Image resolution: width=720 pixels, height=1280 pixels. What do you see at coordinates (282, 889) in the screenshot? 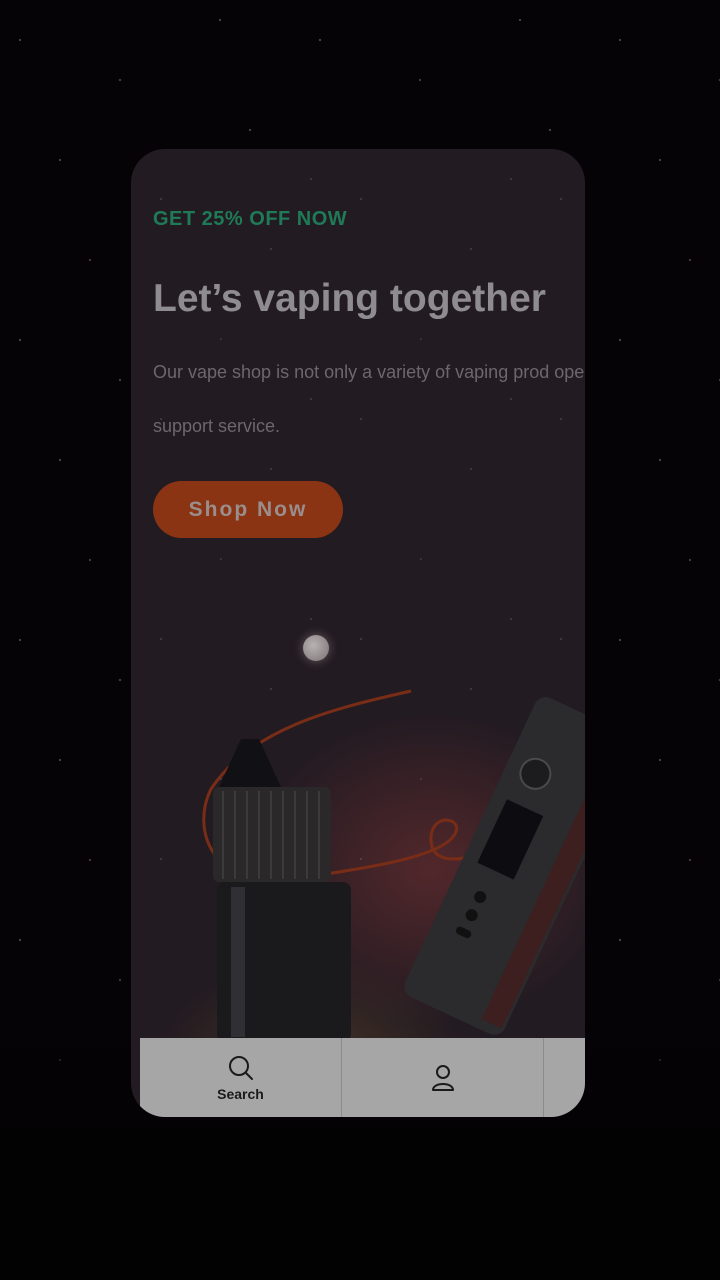
I see `e-liquid-bottle` at bounding box center [282, 889].